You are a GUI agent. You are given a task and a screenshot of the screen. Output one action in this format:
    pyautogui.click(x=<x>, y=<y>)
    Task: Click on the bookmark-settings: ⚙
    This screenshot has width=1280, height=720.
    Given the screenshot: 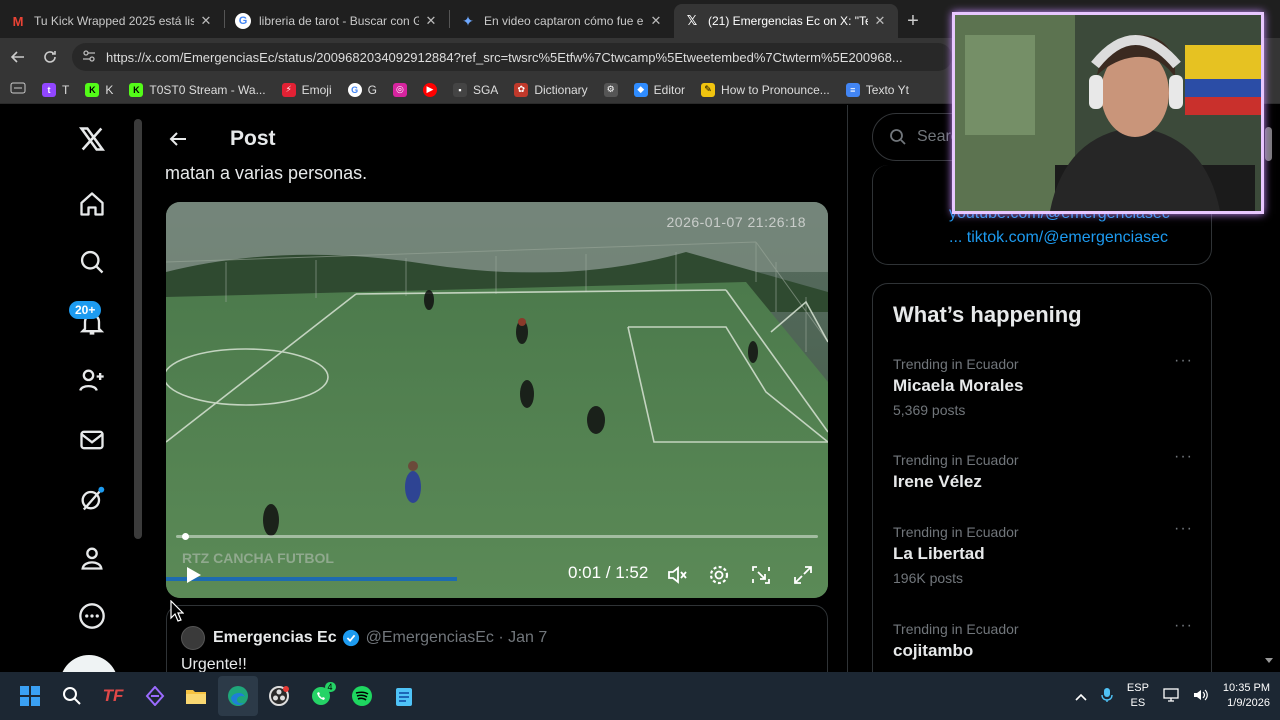 What is the action you would take?
    pyautogui.click(x=610, y=89)
    